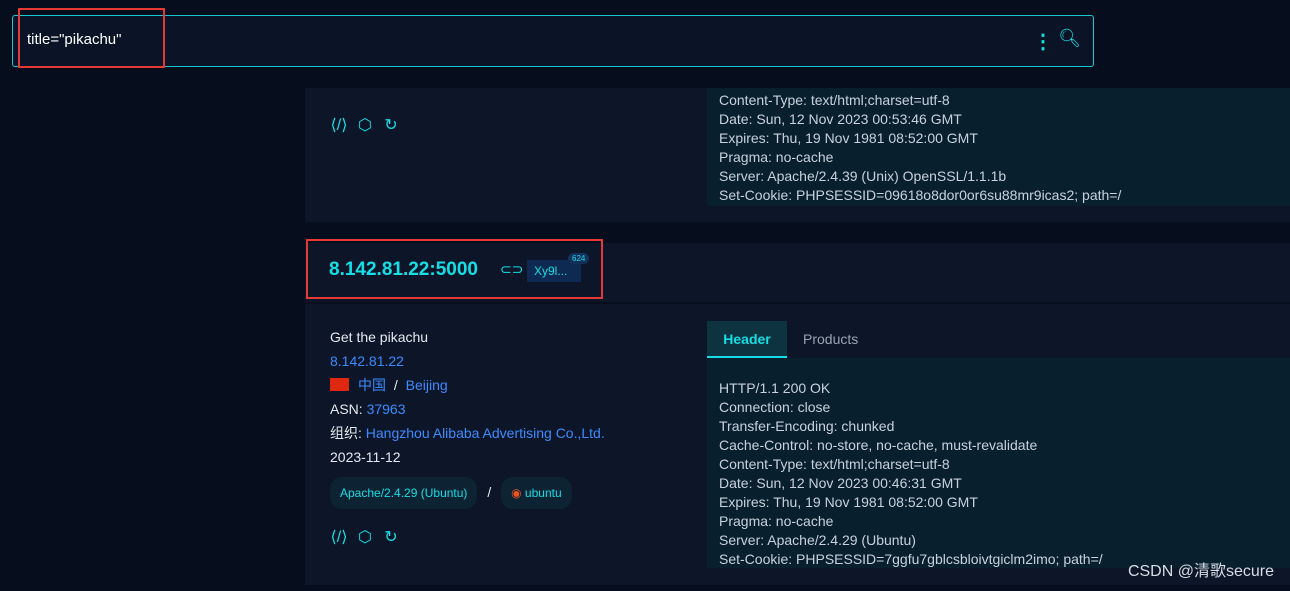 This screenshot has height=591, width=1290. Describe the element at coordinates (817, 540) in the screenshot. I see `header-line: Server: Apache/2.4.29 (Ubuntu)` at that location.